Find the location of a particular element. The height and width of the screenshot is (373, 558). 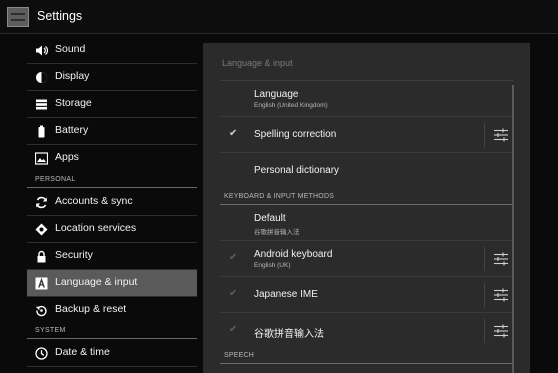

brightness-icon is located at coordinates (41, 77).